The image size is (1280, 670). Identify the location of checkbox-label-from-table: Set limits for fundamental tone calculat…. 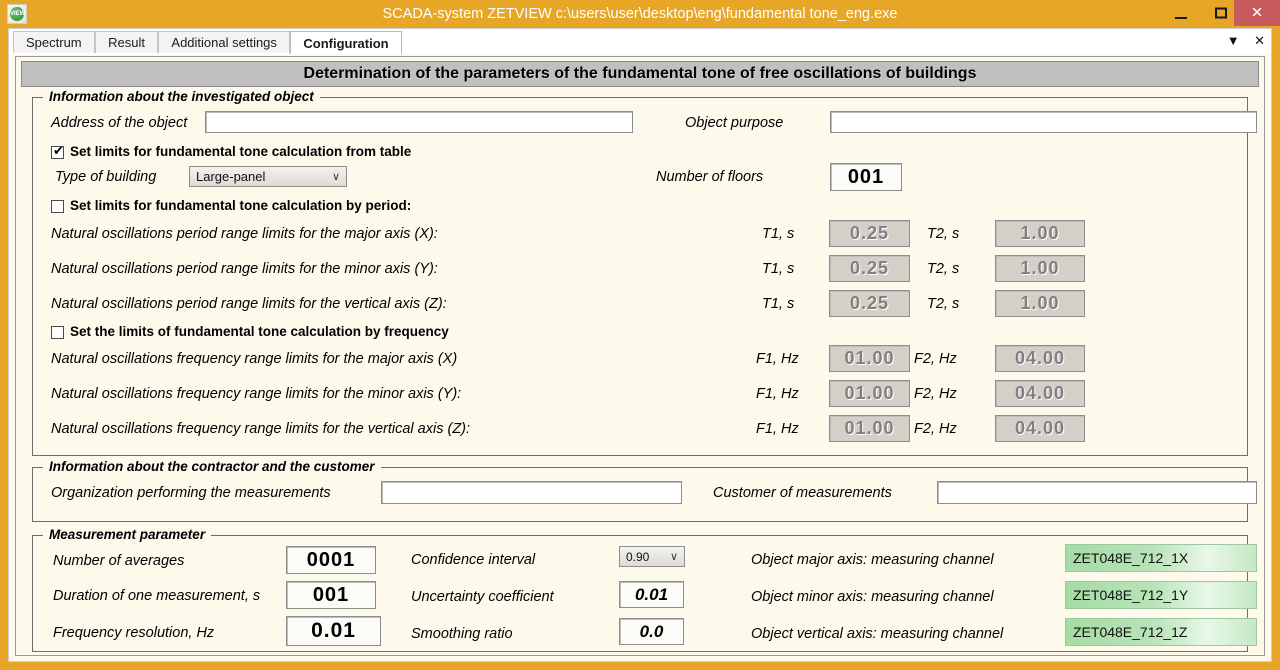
(241, 151).